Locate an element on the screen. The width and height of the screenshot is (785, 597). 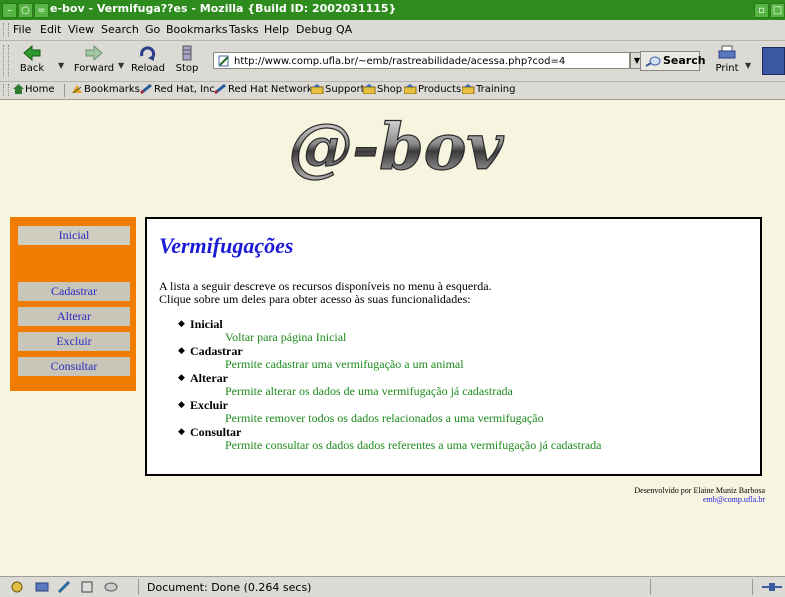
forward-label: Forward is located at coordinates (94, 68).